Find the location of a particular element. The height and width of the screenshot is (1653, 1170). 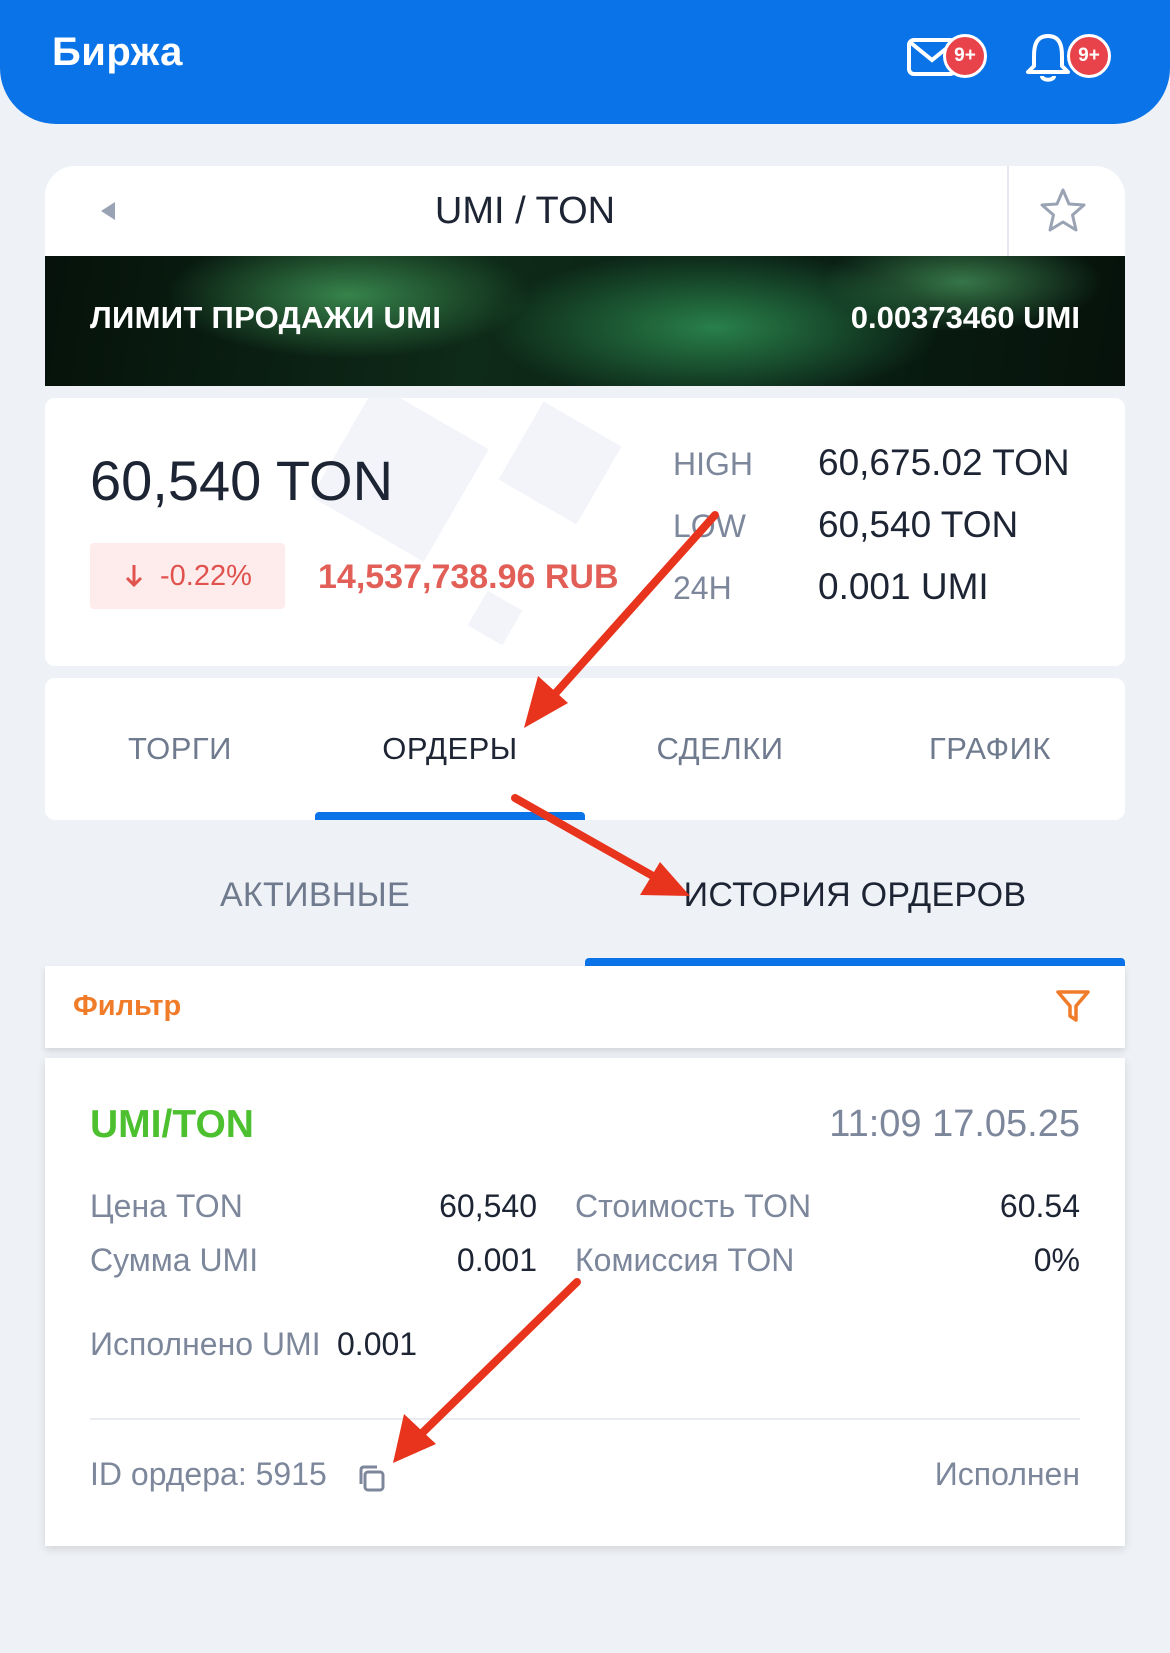

filter-bar: Фильтр is located at coordinates (585, 1007).